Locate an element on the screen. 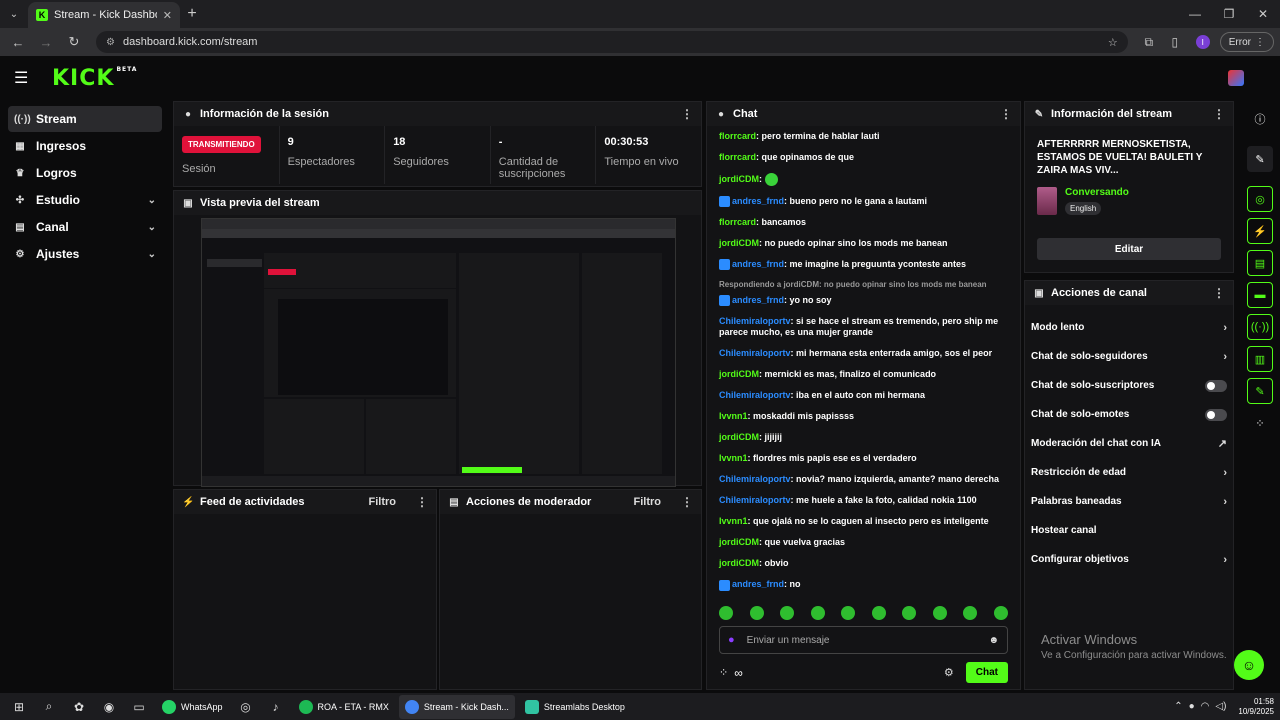 The image size is (1280, 720). chat-bubble-icon: ▬ is located at coordinates (1260, 295).